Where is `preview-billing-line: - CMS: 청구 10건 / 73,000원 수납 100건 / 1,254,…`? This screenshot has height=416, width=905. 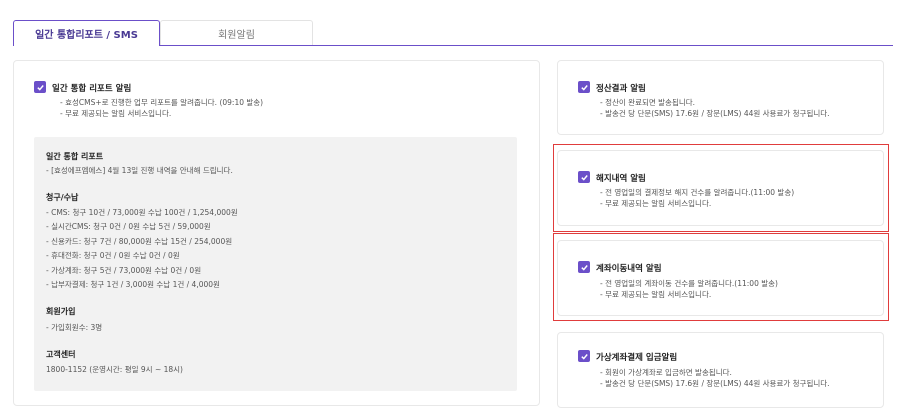 preview-billing-line: - CMS: 청구 10건 / 73,000원 수납 100건 / 1,254,… is located at coordinates (142, 212).